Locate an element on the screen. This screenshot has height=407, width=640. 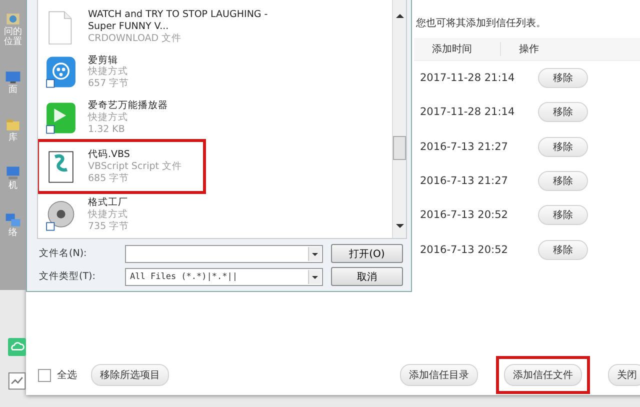
footer-button: 关闭 is located at coordinates (624, 375).